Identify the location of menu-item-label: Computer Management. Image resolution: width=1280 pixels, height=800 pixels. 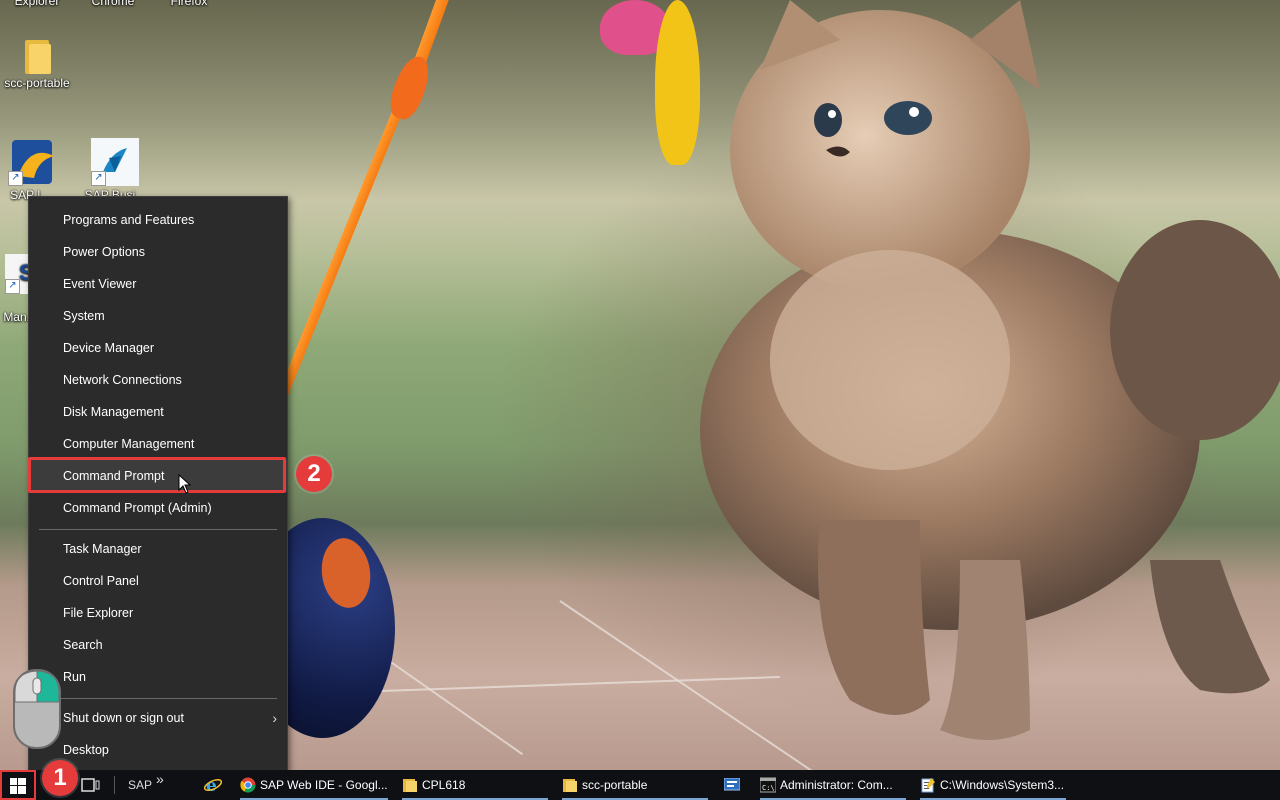
(129, 444).